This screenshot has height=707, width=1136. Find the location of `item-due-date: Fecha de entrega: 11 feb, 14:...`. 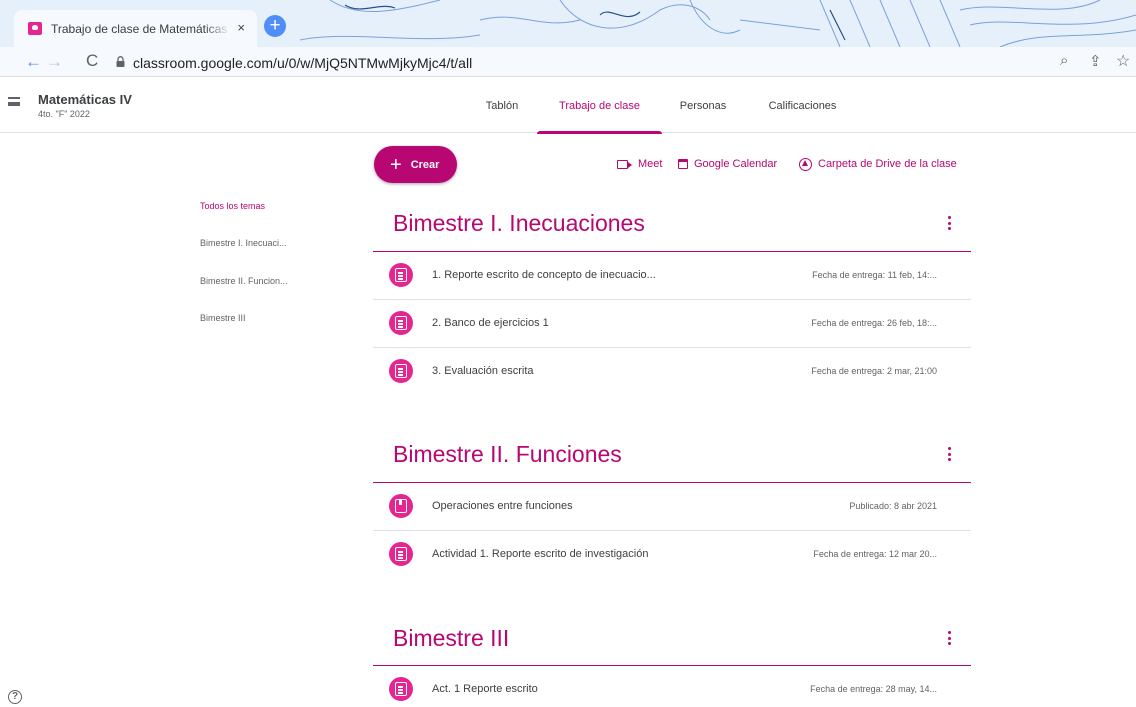

item-due-date: Fecha de entrega: 11 feb, 14:... is located at coordinates (874, 275).